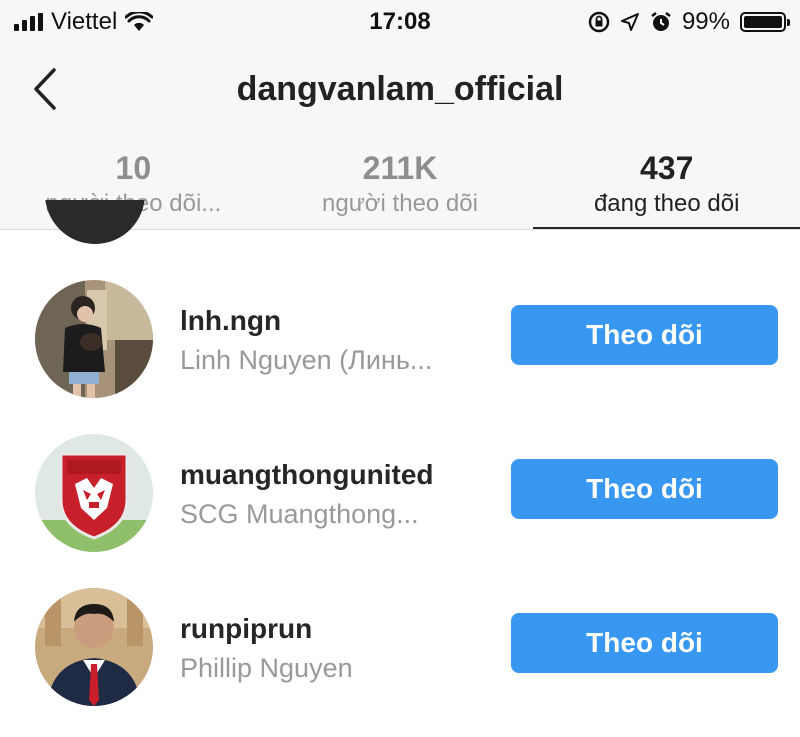 This screenshot has height=737, width=800. Describe the element at coordinates (400, 23) in the screenshot. I see `status-bar: Viettel 17:08 99%` at that location.